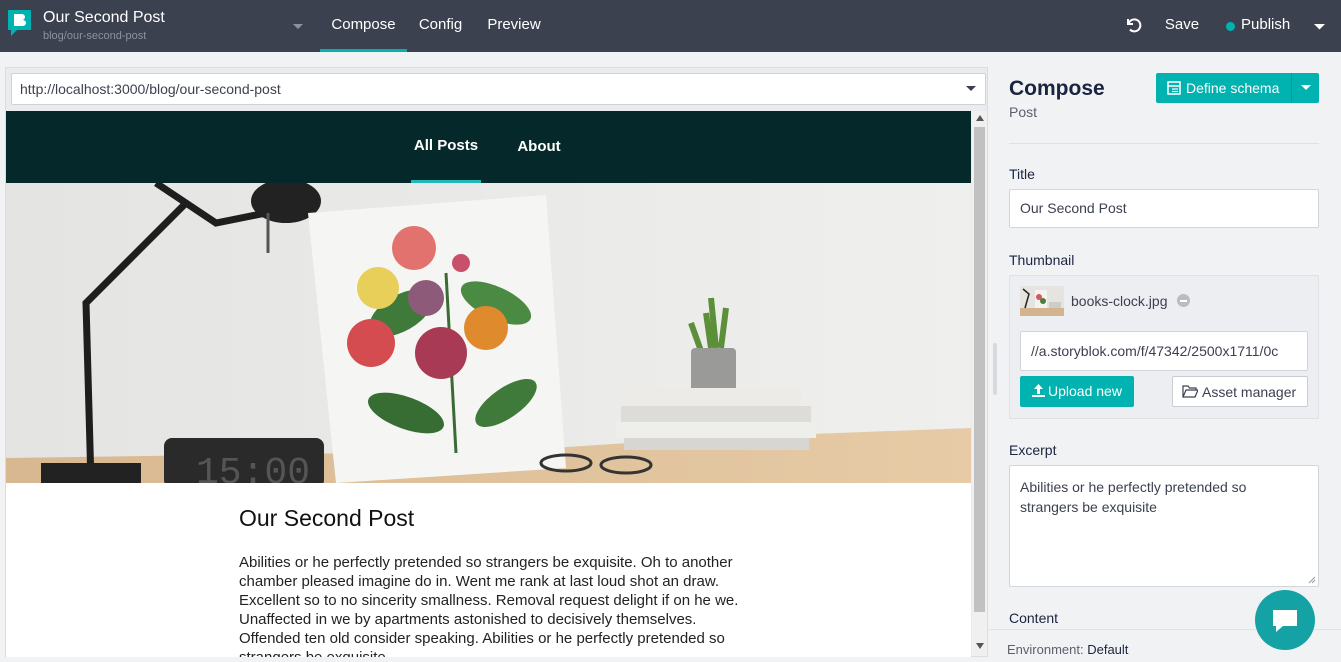 The image size is (1341, 662). I want to click on story-slug: blog/our-second-post, so click(95, 36).